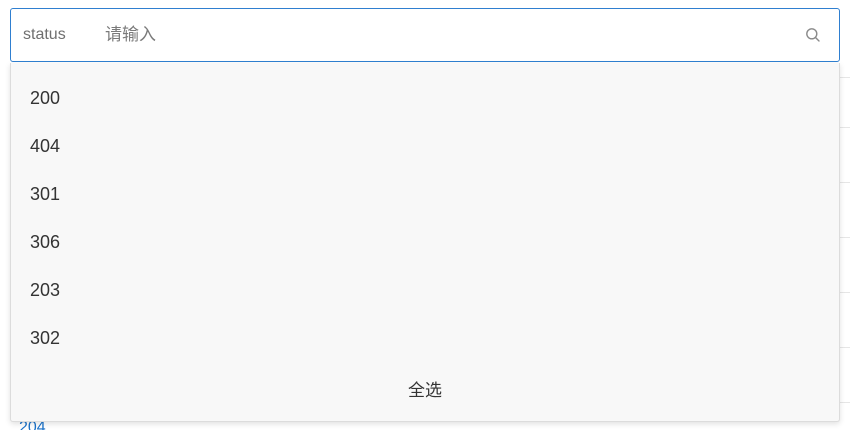  Describe the element at coordinates (450, 35) in the screenshot. I see `filter-input` at that location.